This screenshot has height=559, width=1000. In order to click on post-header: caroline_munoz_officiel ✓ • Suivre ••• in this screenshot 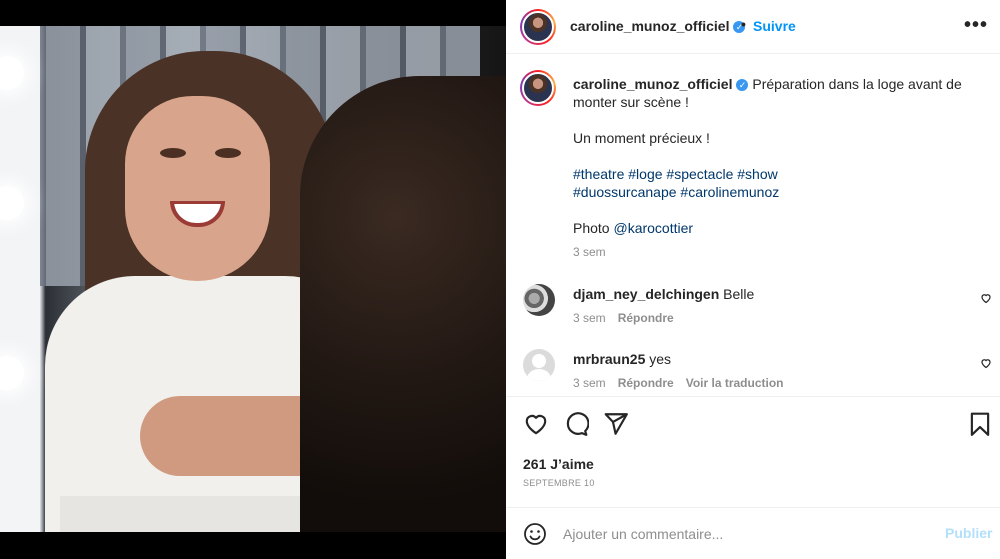, I will do `click(753, 27)`.